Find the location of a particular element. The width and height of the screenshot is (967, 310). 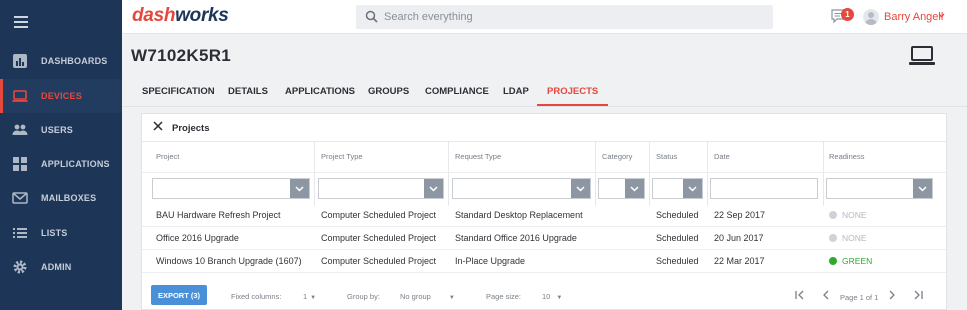

panel-header: Projects is located at coordinates (544, 128).